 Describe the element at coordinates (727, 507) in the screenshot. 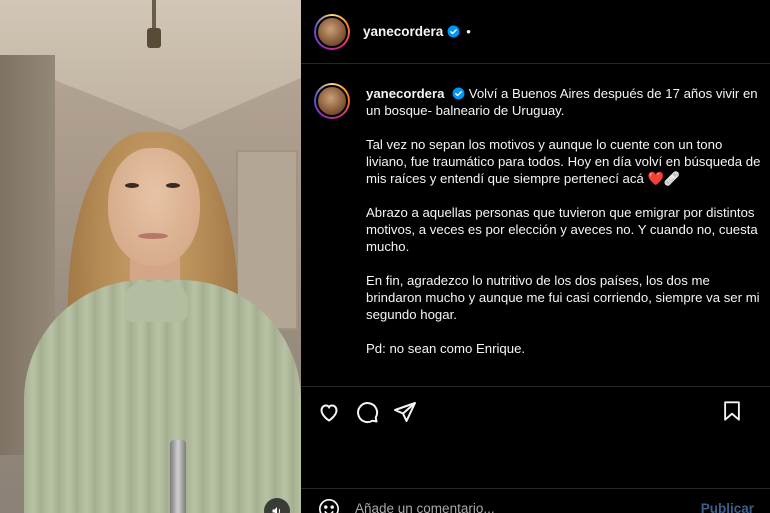

I see `publish-button: Publicar` at that location.